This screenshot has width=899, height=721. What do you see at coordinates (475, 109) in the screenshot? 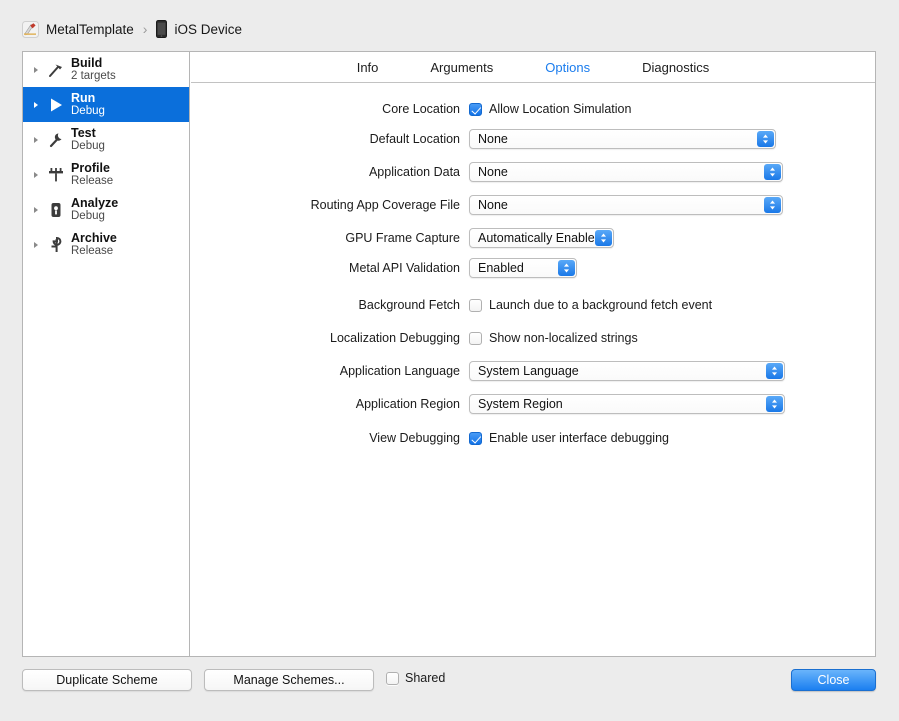
I see `allow-location-simulation-checkbox` at bounding box center [475, 109].